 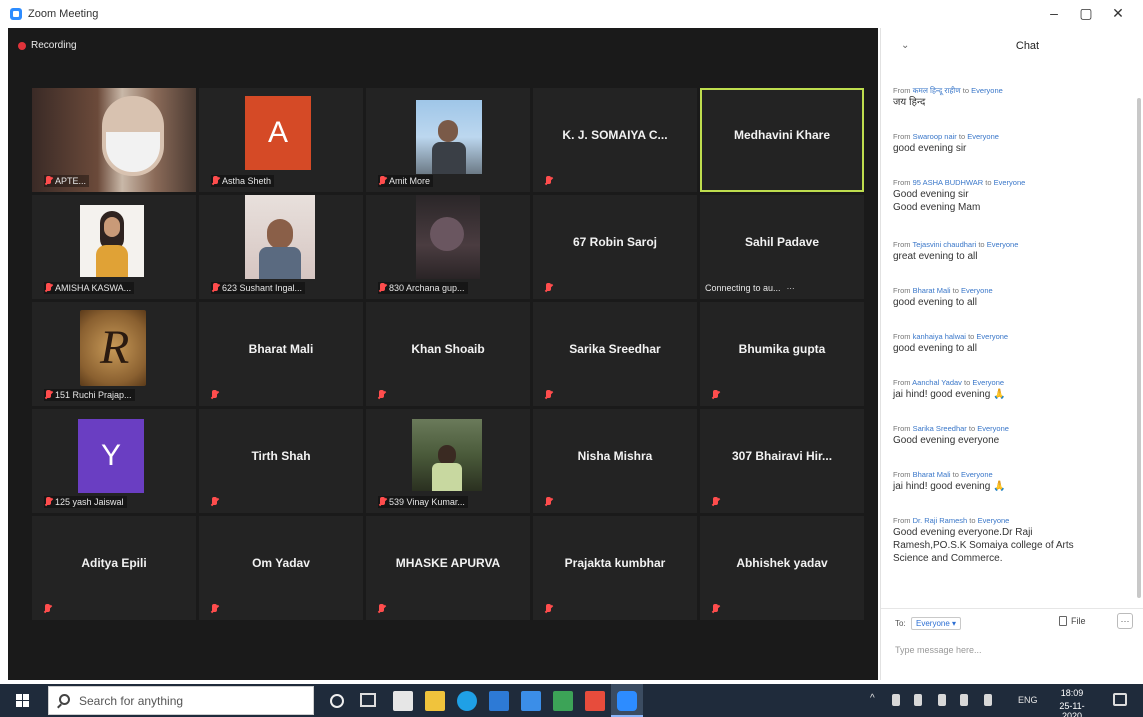 What do you see at coordinates (983, 545) in the screenshot?
I see `chat-text: Ramesh,PO.S.K Somaiya college of Arts` at bounding box center [983, 545].